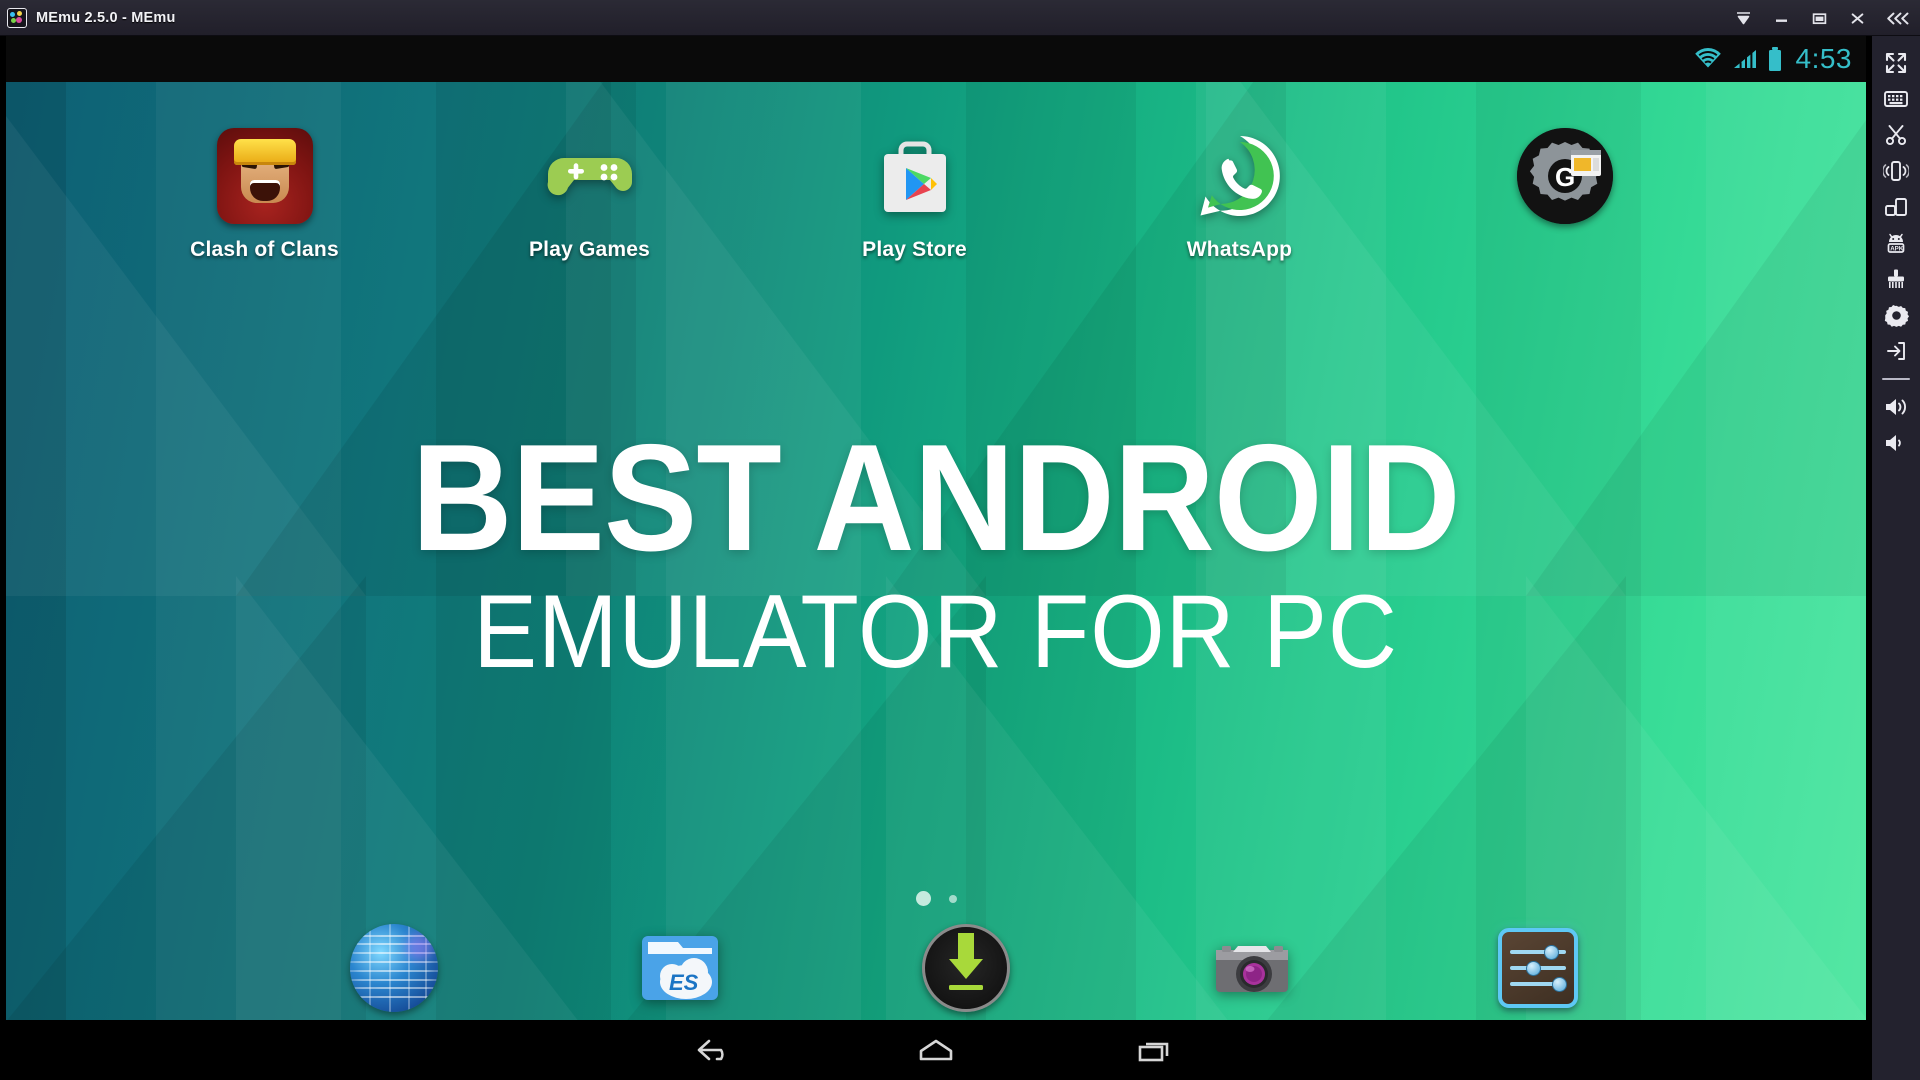  Describe the element at coordinates (1896, 315) in the screenshot. I see `settings-button` at that location.